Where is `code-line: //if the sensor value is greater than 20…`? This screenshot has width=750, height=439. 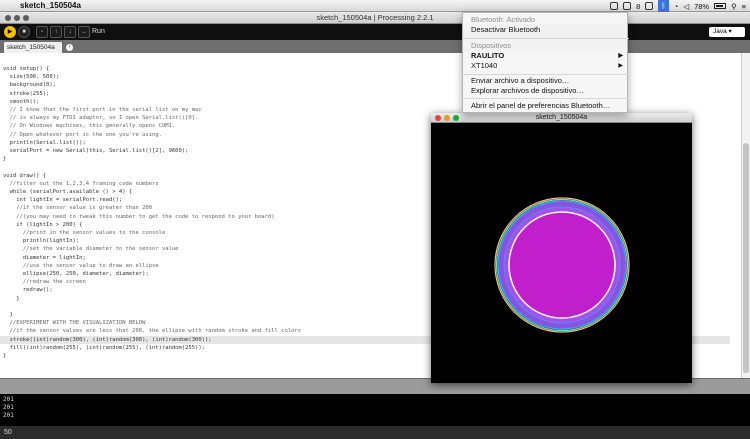
code-line: //if the sensor value is greater than 20… is located at coordinates (78, 208).